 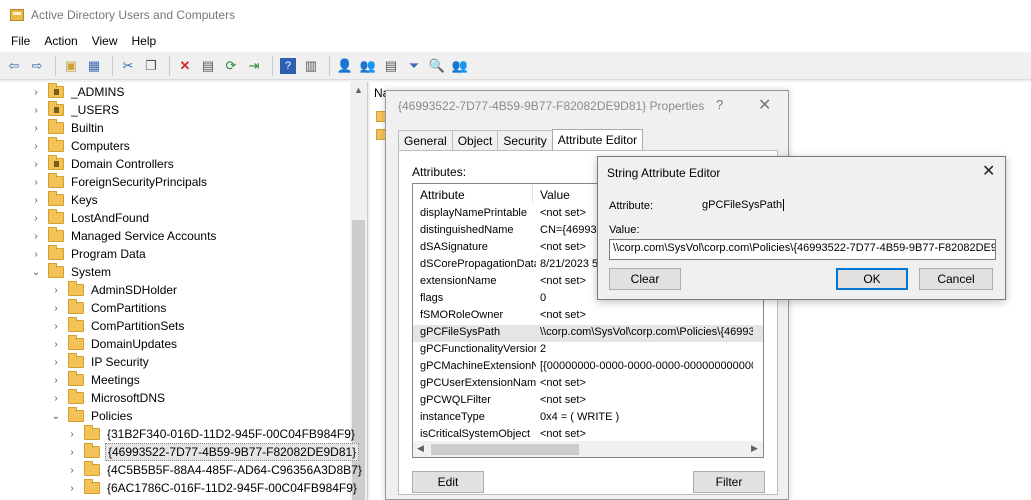 What do you see at coordinates (624, 230) in the screenshot?
I see `value-label: Value:` at bounding box center [624, 230].